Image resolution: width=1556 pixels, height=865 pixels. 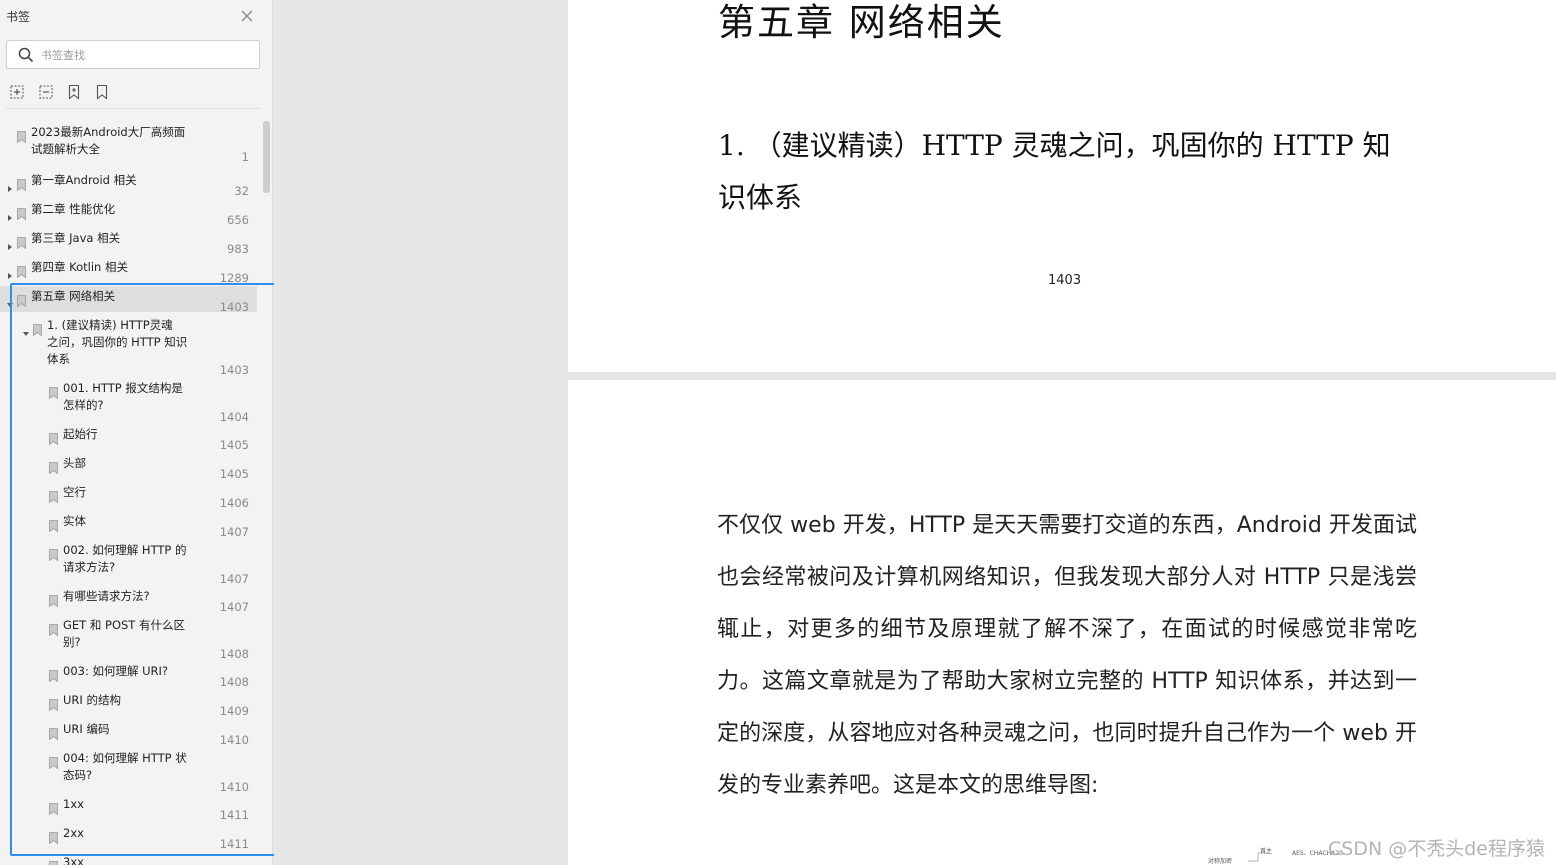 I want to click on bookmark-item: 002. 如何理解 HTTP 的 请求方法? 1407, so click(x=128, y=563).